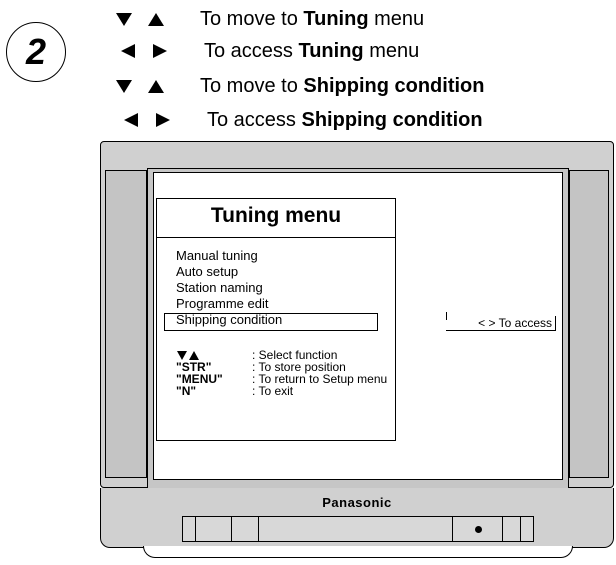 The image size is (616, 565). What do you see at coordinates (229, 272) in the screenshot?
I see `menu-item-auto-setup: Auto setup` at bounding box center [229, 272].